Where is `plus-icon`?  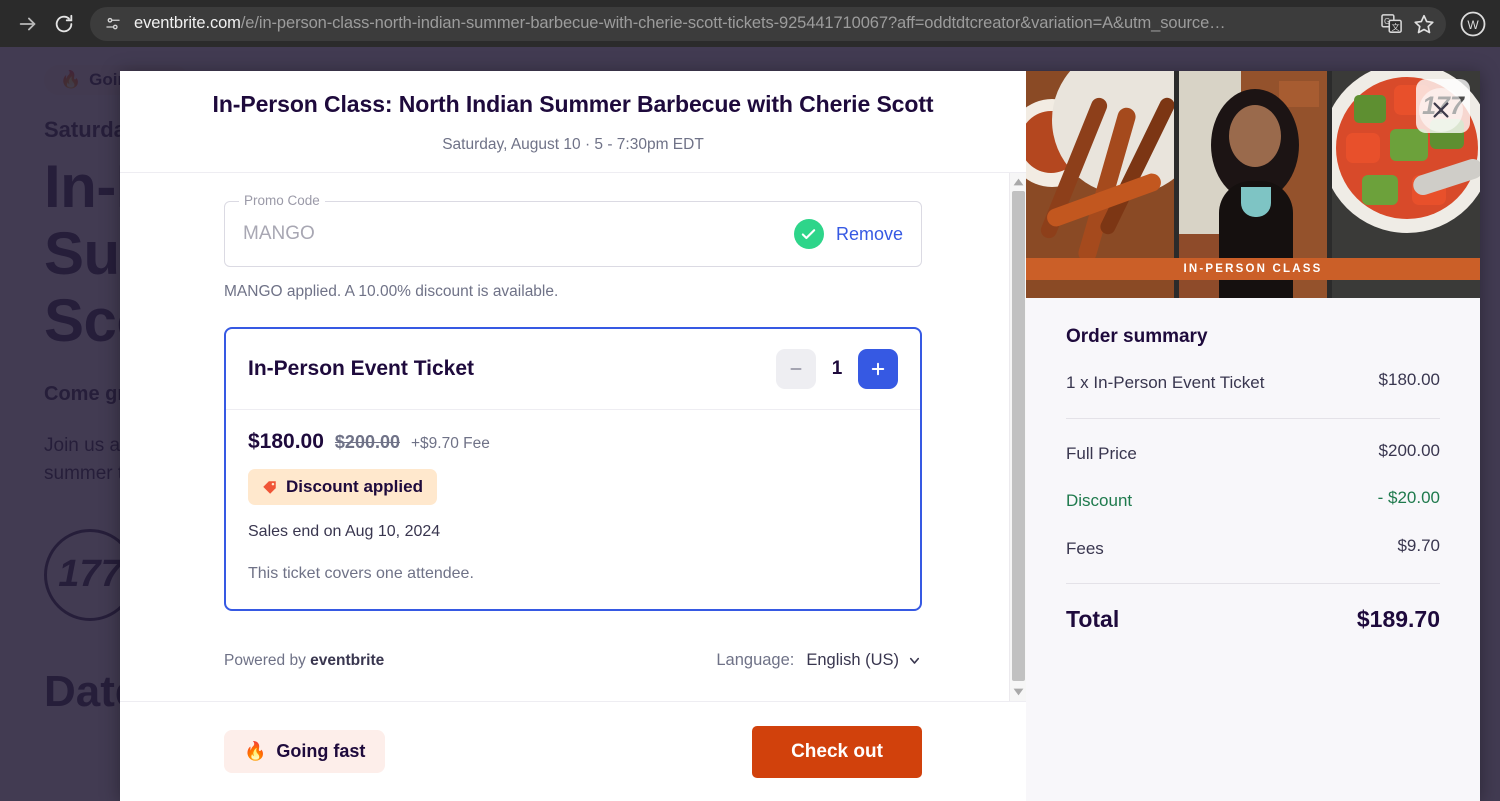 plus-icon is located at coordinates (878, 369).